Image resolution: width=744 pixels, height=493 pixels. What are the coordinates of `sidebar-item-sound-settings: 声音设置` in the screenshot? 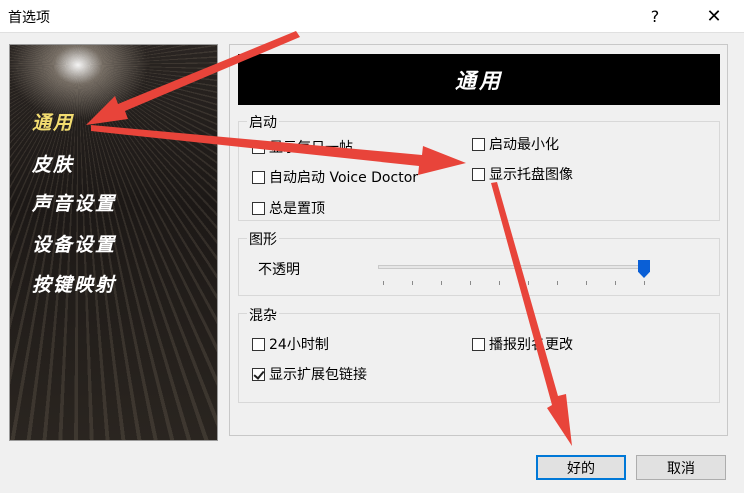 It's located at (74, 202).